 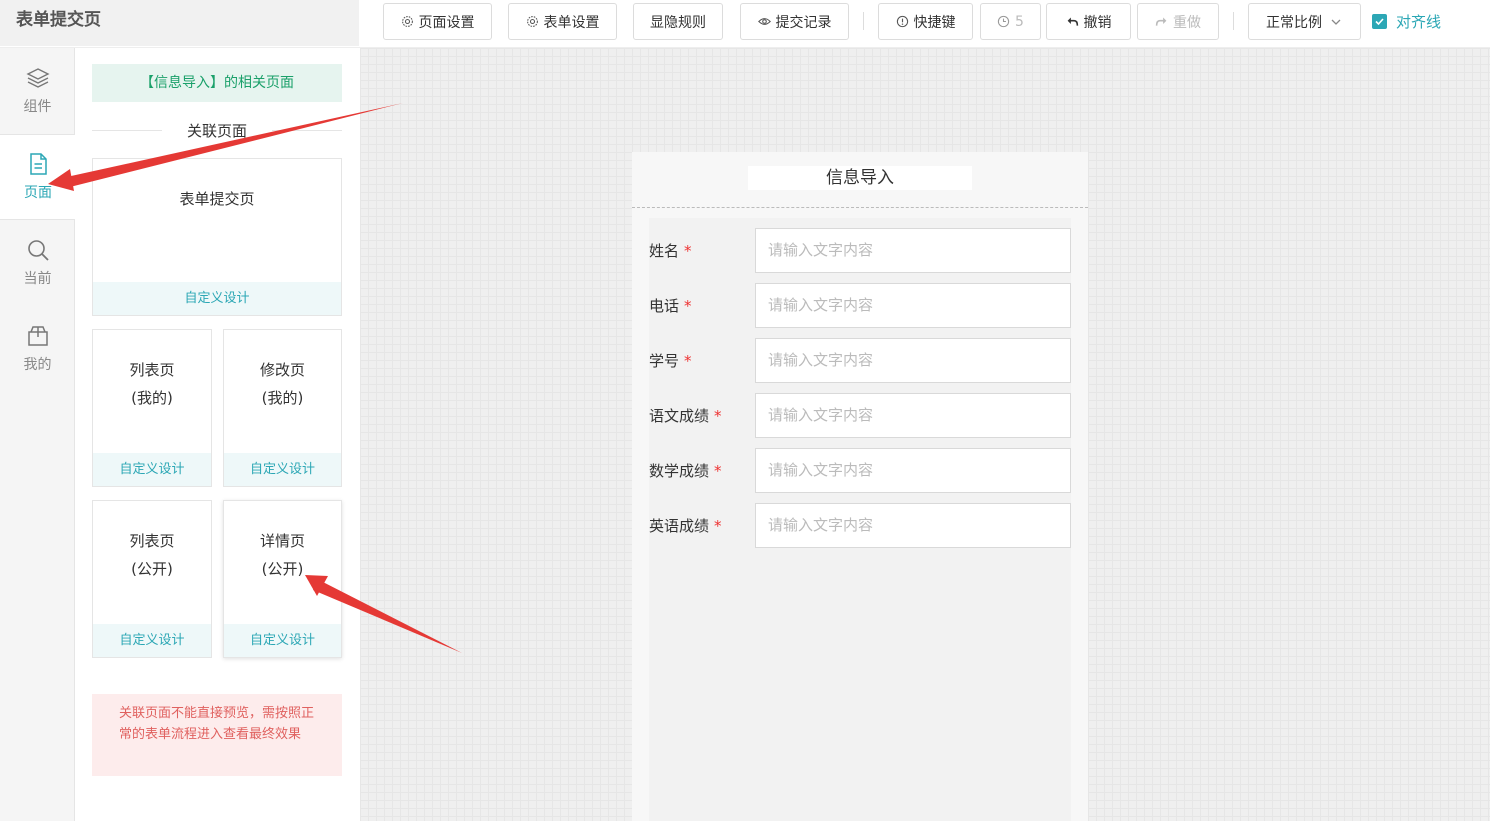 What do you see at coordinates (685, 526) in the screenshot?
I see `field-label: 英语成绩 *` at bounding box center [685, 526].